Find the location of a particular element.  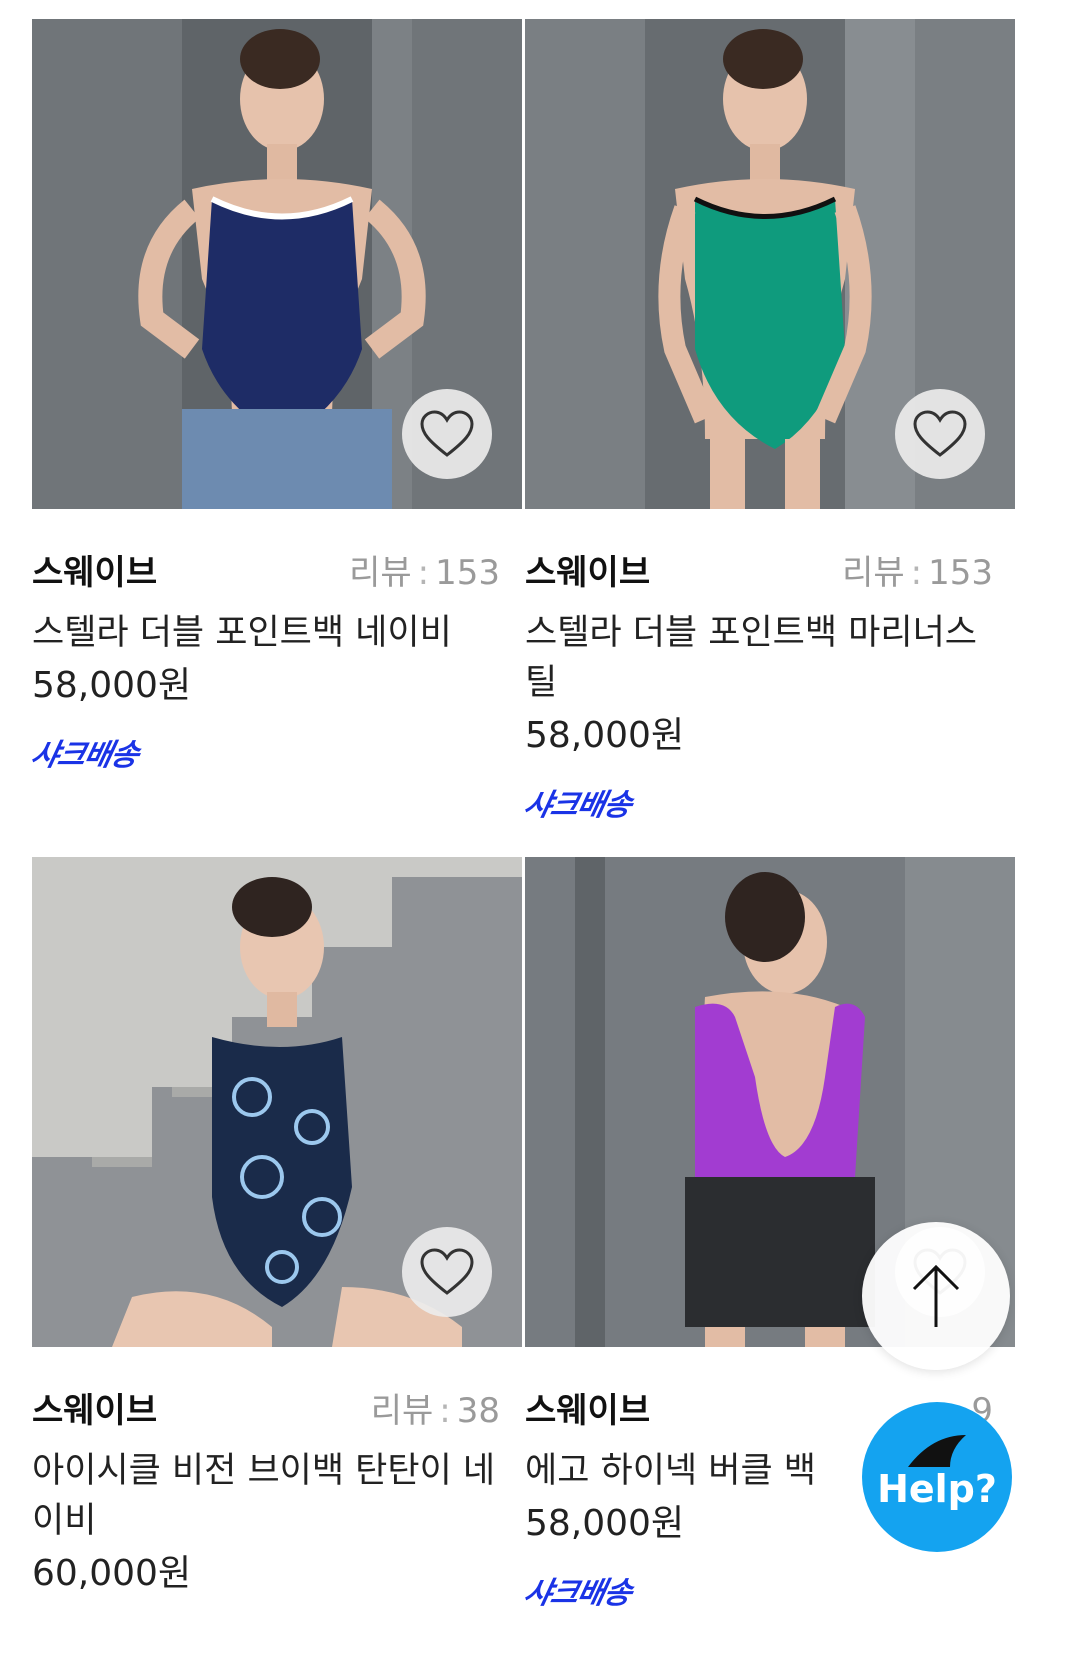

product-name: 스텔라 더블 포인트백 마리너스 틸 is located at coordinates (770, 658).